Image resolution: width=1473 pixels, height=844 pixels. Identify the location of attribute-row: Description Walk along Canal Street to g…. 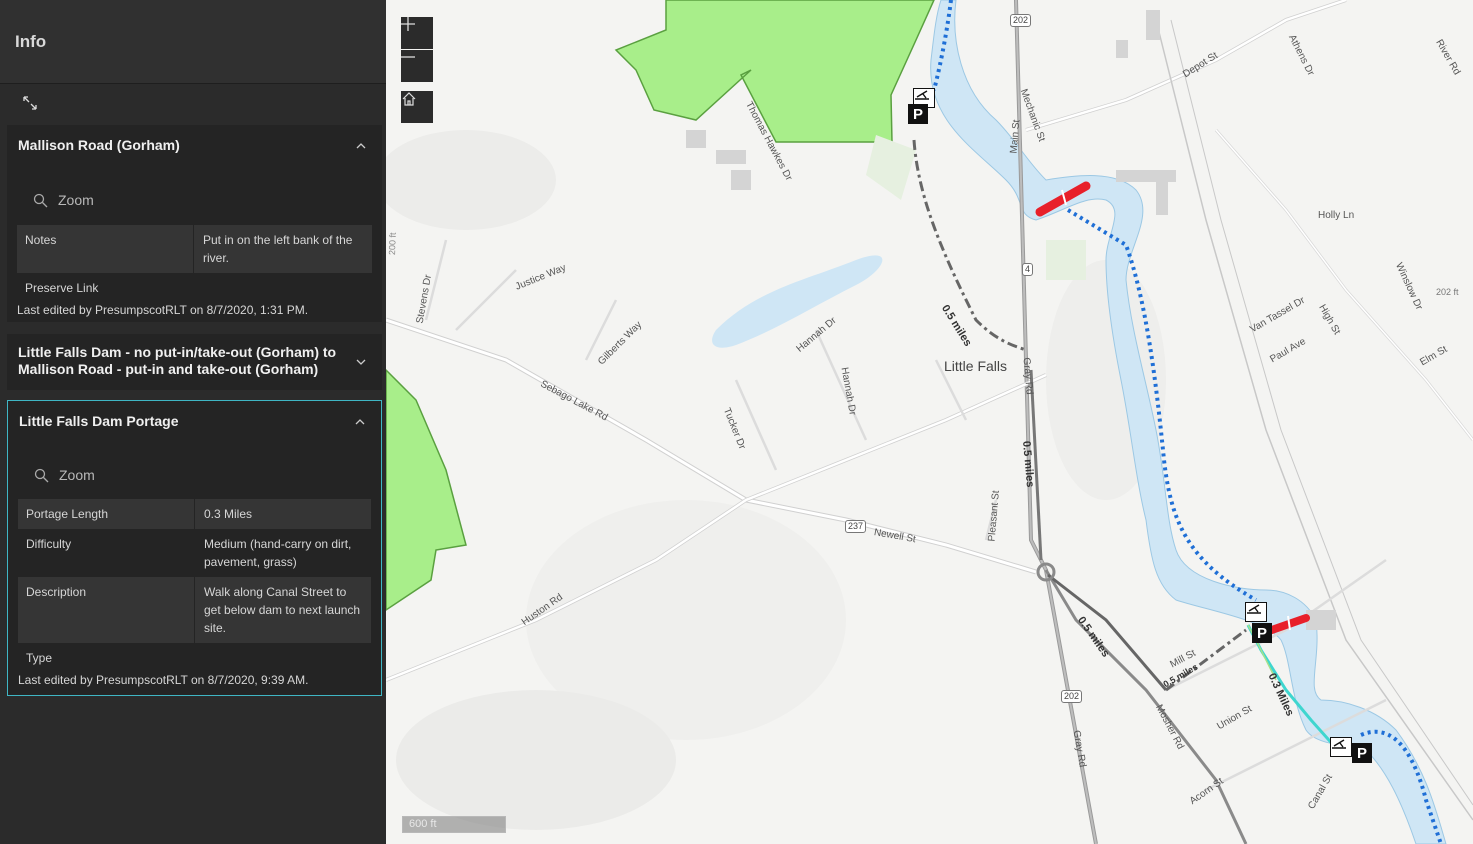
(194, 610).